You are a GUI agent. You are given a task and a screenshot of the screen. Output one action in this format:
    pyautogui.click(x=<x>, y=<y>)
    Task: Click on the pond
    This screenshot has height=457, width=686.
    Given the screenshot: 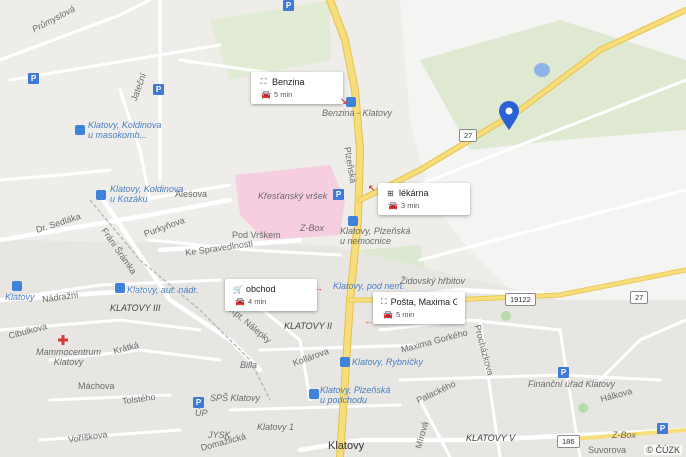 What is the action you would take?
    pyautogui.click(x=542, y=70)
    